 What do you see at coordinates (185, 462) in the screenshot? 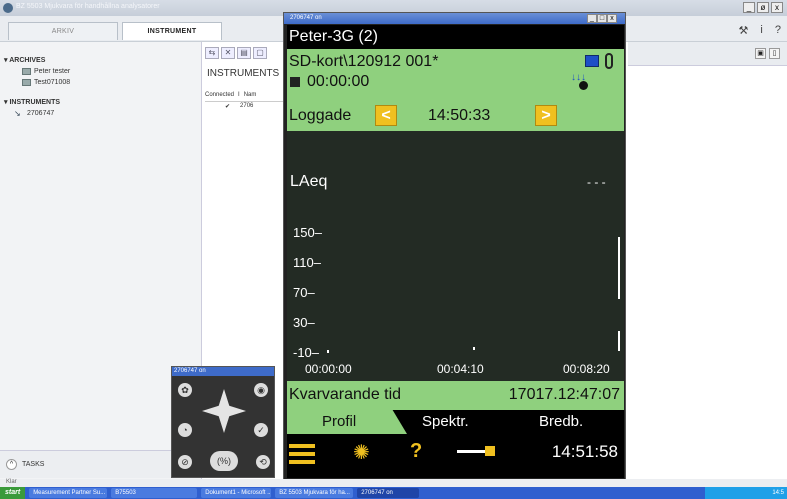
I see `record-icon: ⊘` at bounding box center [185, 462].